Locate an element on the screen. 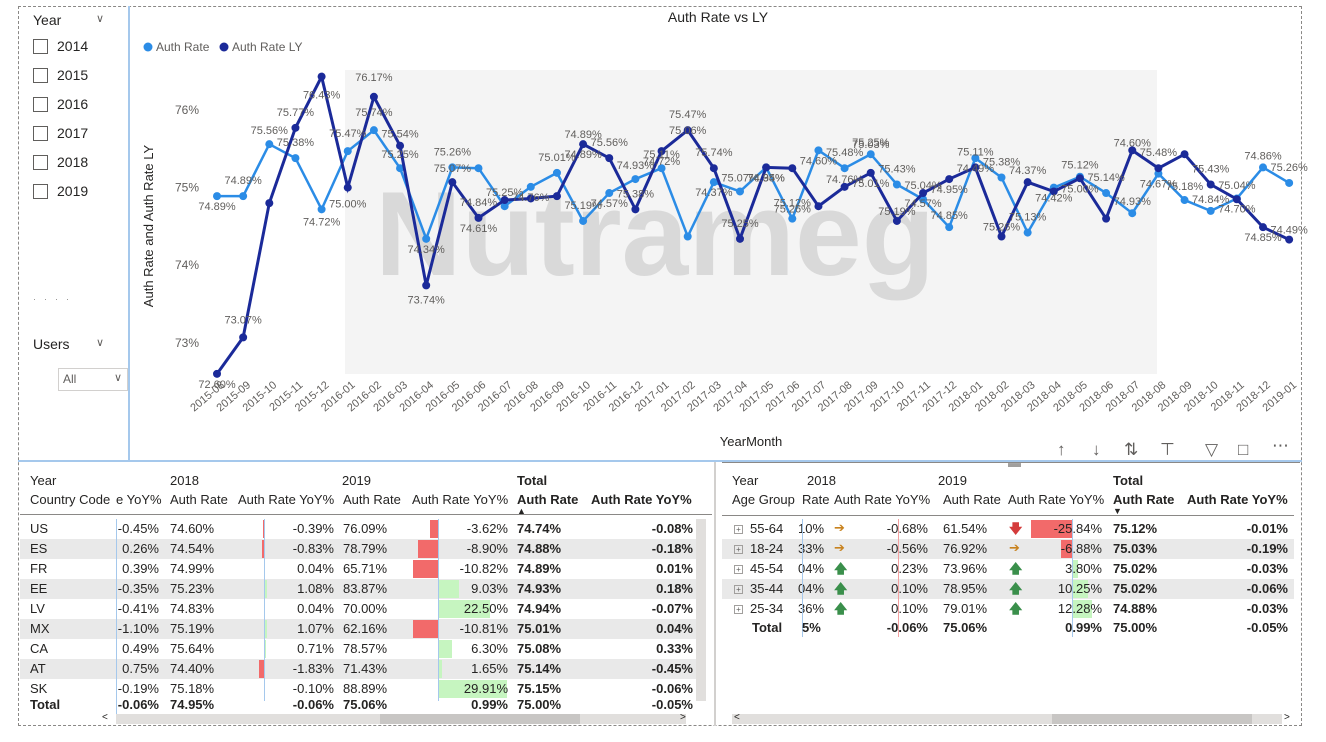  yoy-2019: 12.28% is located at coordinates (1079, 608).